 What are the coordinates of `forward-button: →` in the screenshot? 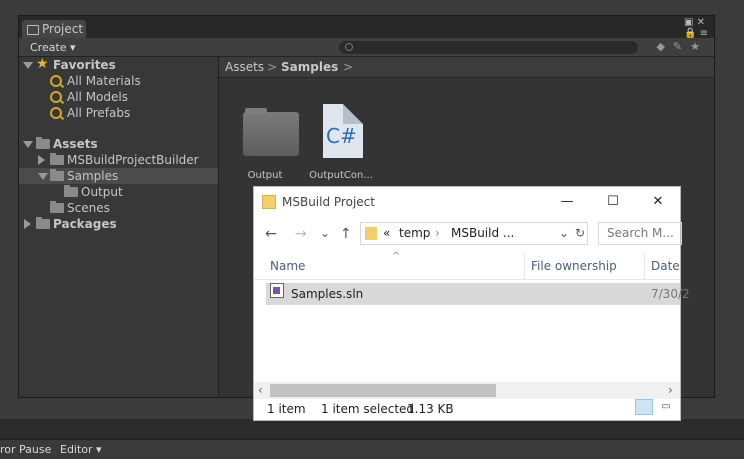 It's located at (301, 234).